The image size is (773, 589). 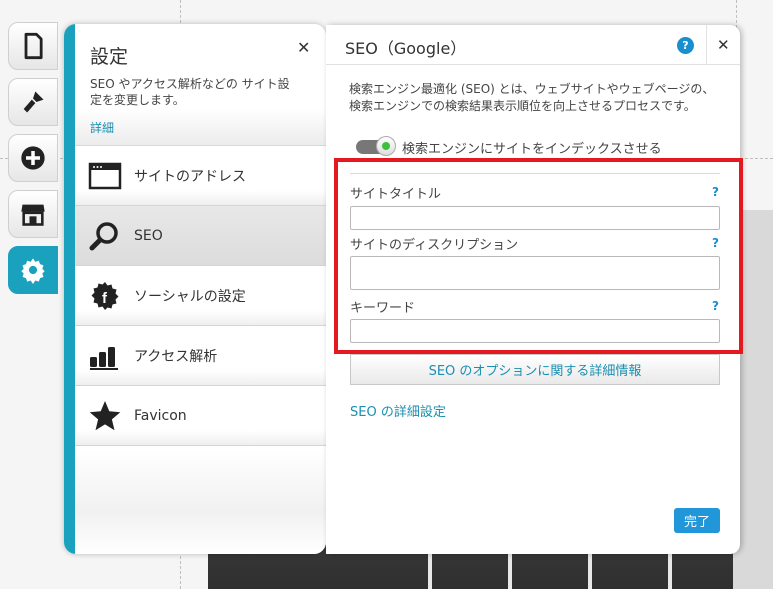 I want to click on store-icon, so click(x=33, y=215).